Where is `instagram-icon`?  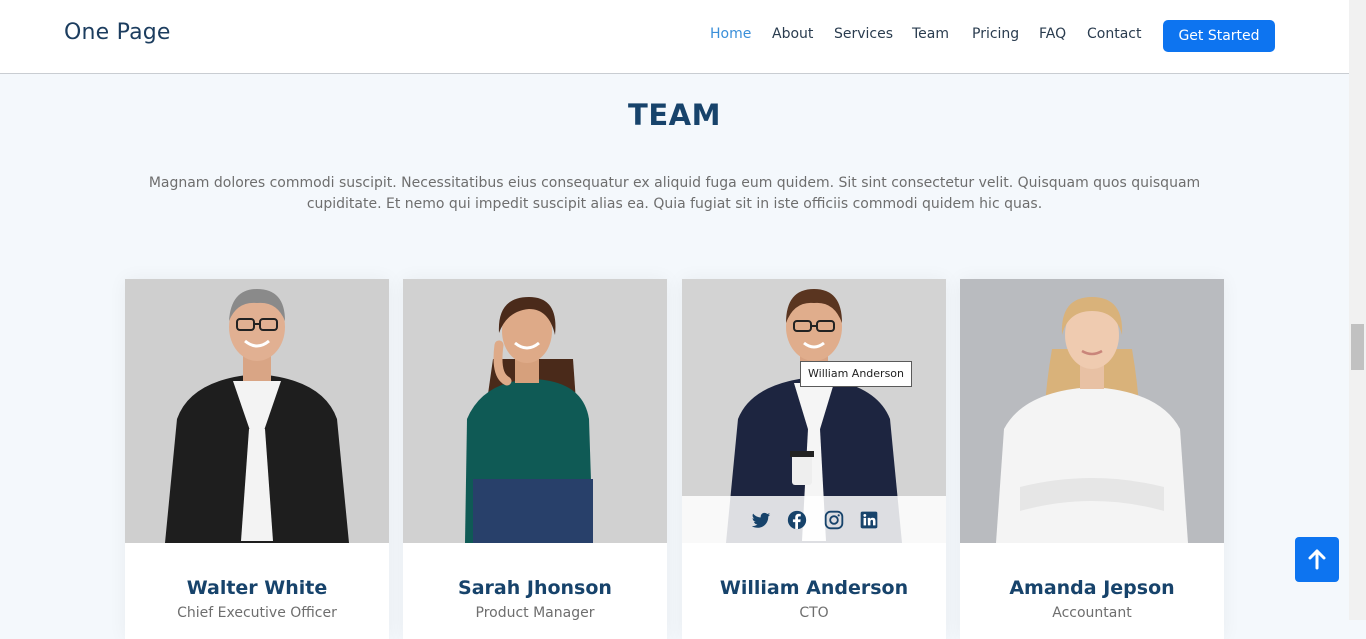 instagram-icon is located at coordinates (834, 520).